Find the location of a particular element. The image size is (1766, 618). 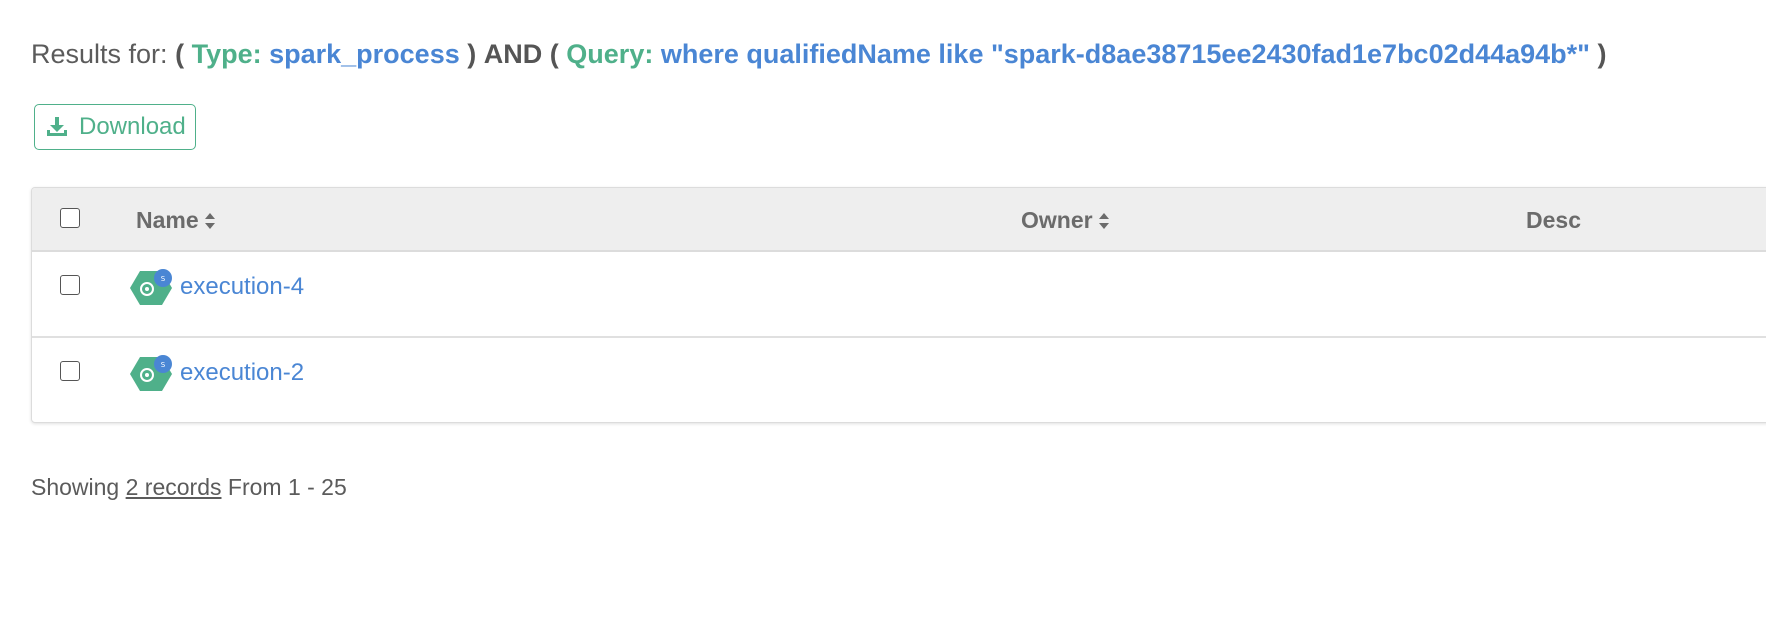

results-prefix: Results for: is located at coordinates (99, 54).